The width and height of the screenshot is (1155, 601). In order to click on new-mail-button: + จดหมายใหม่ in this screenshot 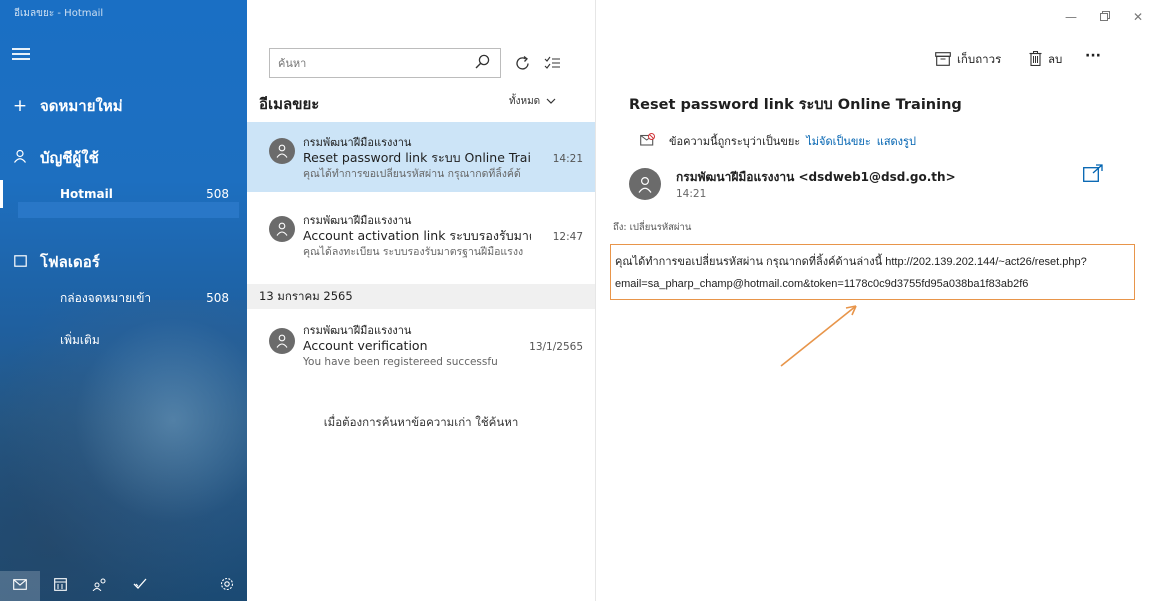, I will do `click(123, 106)`.